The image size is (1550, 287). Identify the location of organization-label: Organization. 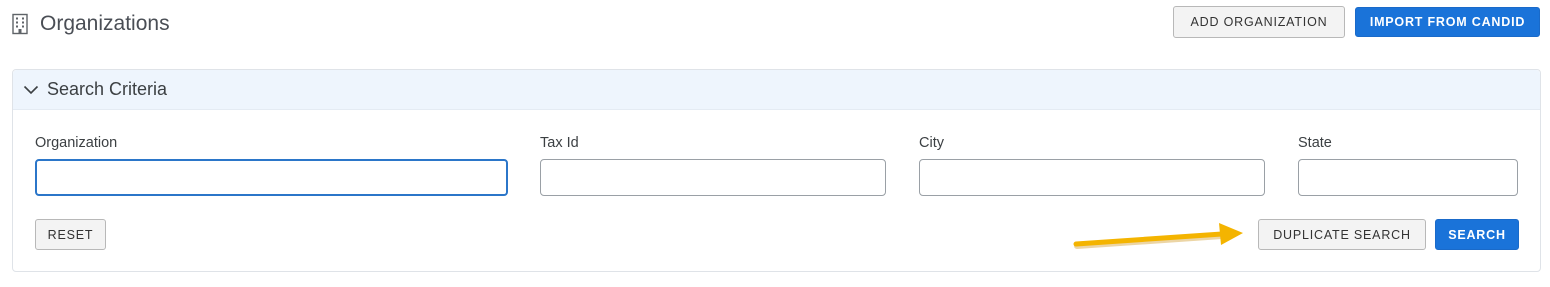
(76, 143).